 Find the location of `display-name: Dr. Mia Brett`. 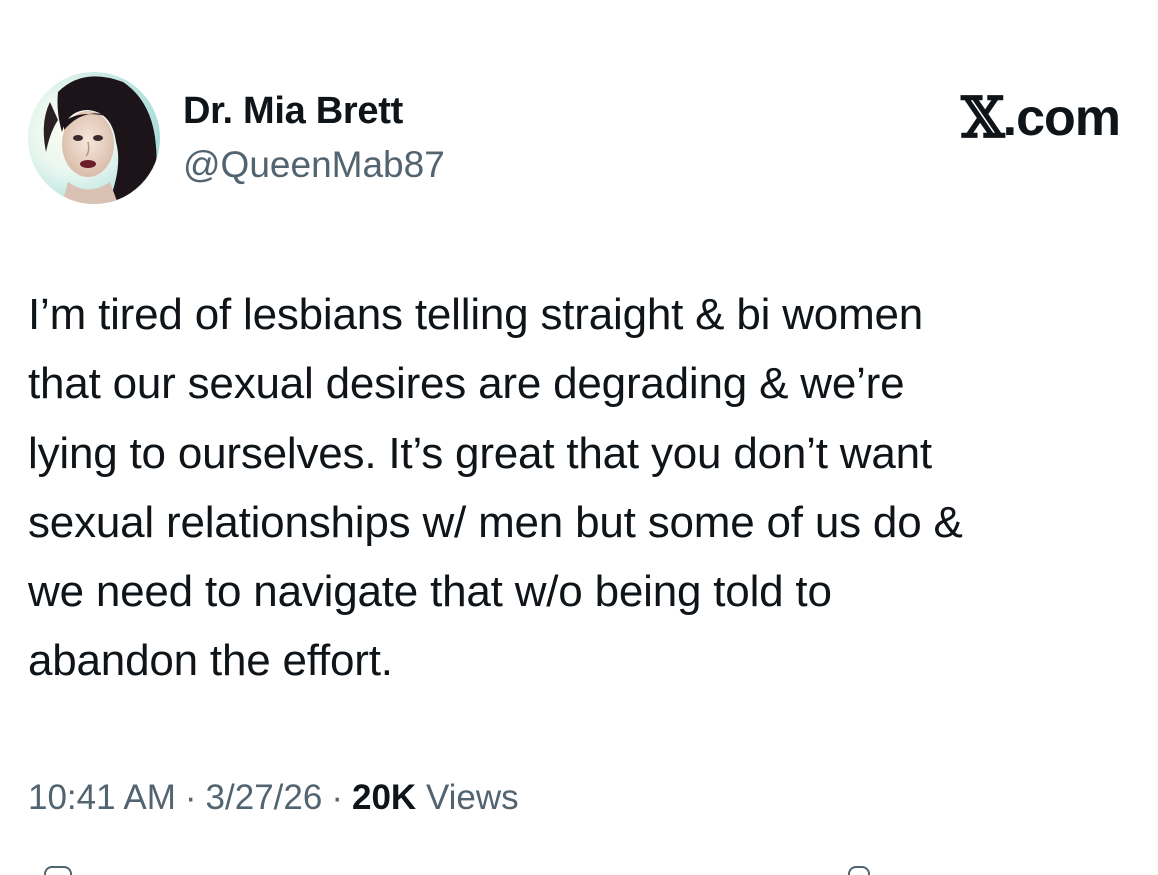

display-name: Dr. Mia Brett is located at coordinates (293, 111).